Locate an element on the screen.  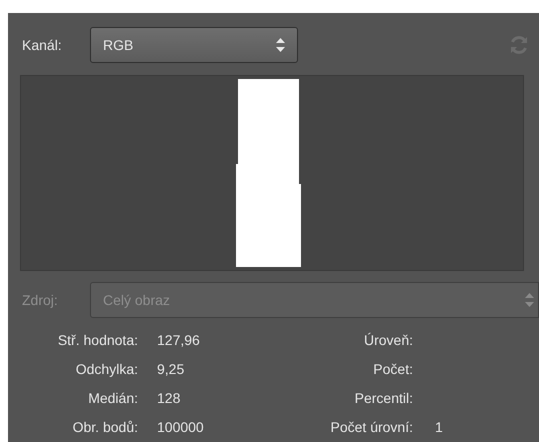
stat-value: 1 is located at coordinates (439, 427).